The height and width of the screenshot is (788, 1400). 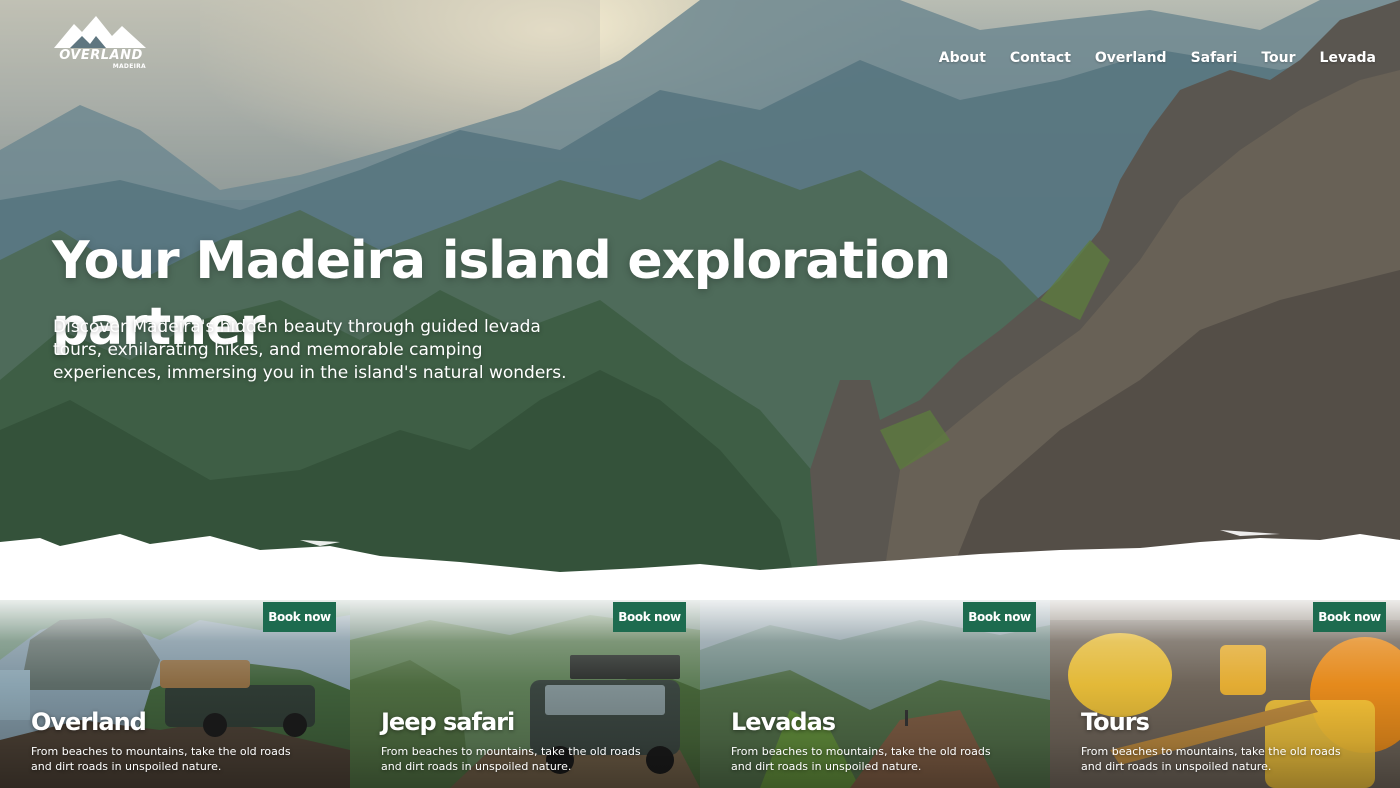 I want to click on card-title: Levadas, so click(x=783, y=722).